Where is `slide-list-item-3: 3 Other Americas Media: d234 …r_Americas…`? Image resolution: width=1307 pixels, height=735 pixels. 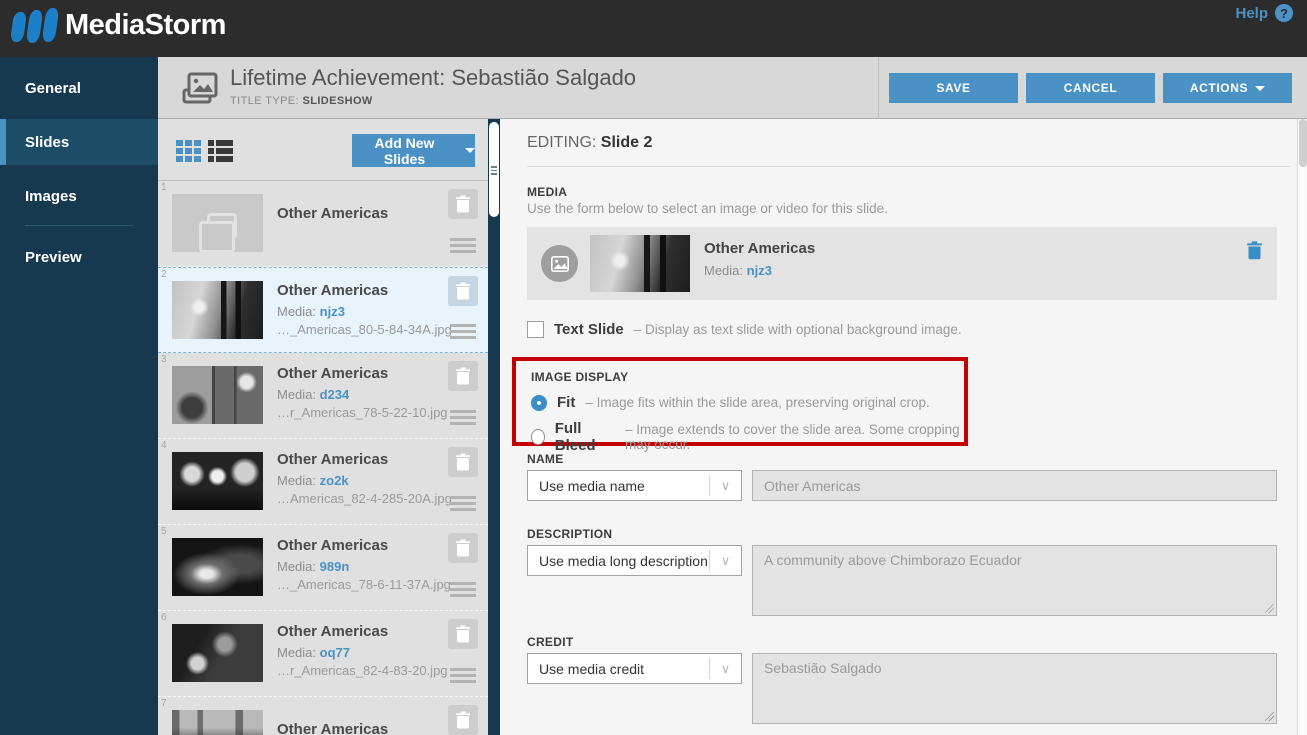 slide-list-item-3: 3 Other Americas Media: d234 …r_Americas… is located at coordinates (323, 396).